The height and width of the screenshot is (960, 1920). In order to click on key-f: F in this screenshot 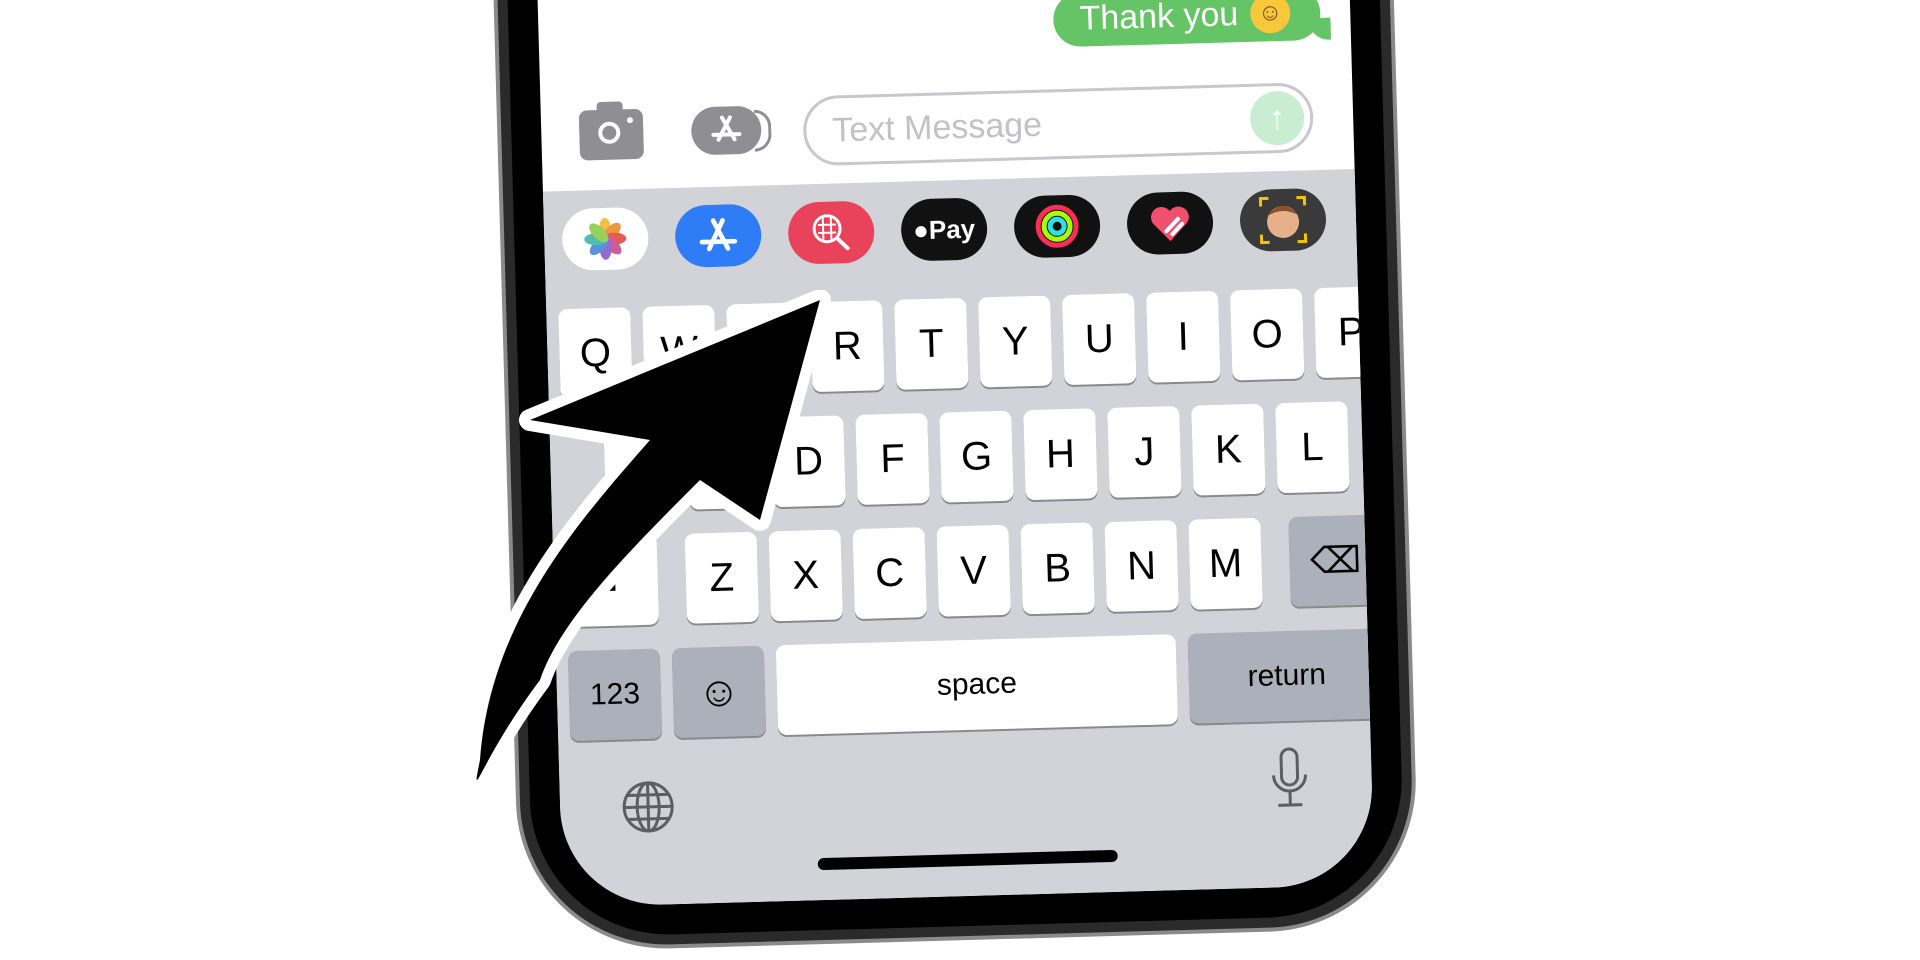, I will do `click(892, 458)`.